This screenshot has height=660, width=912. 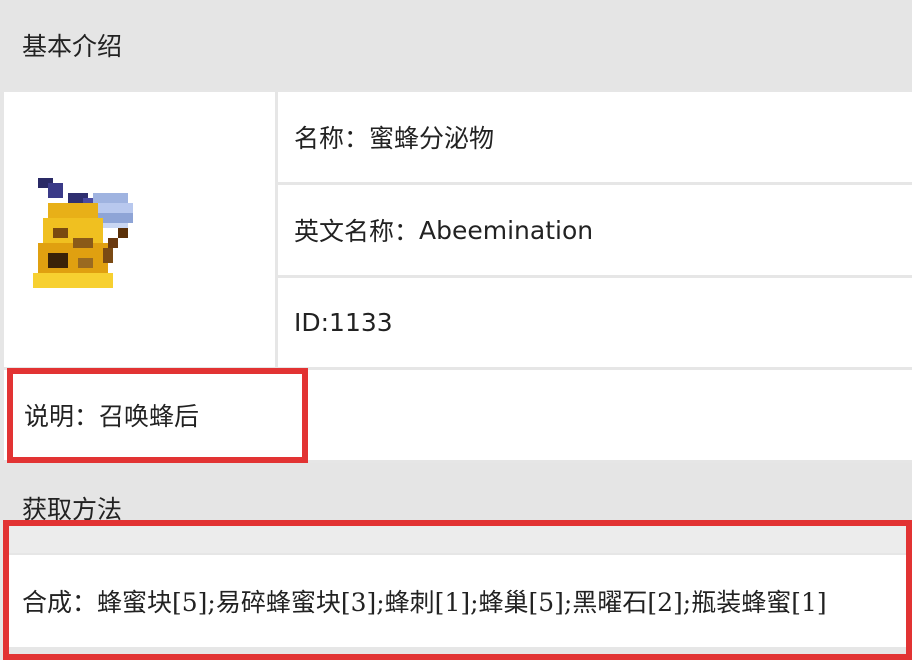 What do you see at coordinates (332, 138) in the screenshot?
I see `item-name-label: 名称：` at bounding box center [332, 138].